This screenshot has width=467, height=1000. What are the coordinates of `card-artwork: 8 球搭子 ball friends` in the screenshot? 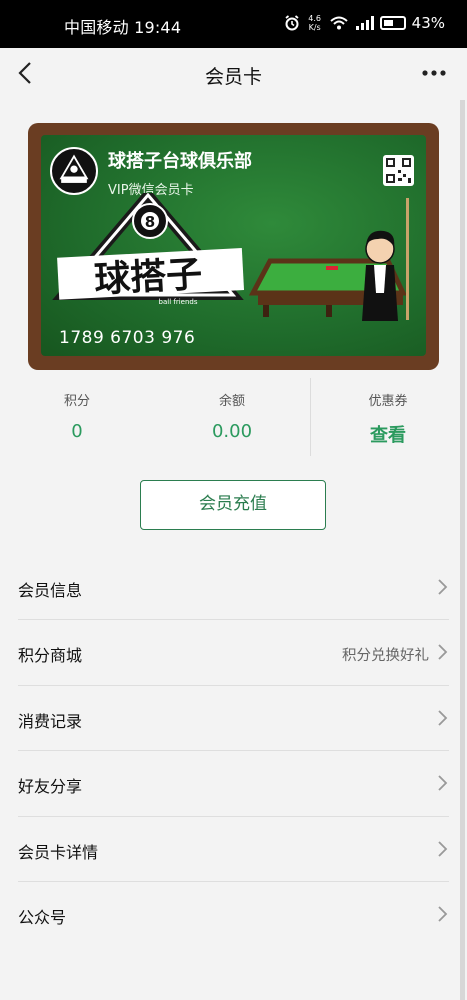 It's located at (230, 257).